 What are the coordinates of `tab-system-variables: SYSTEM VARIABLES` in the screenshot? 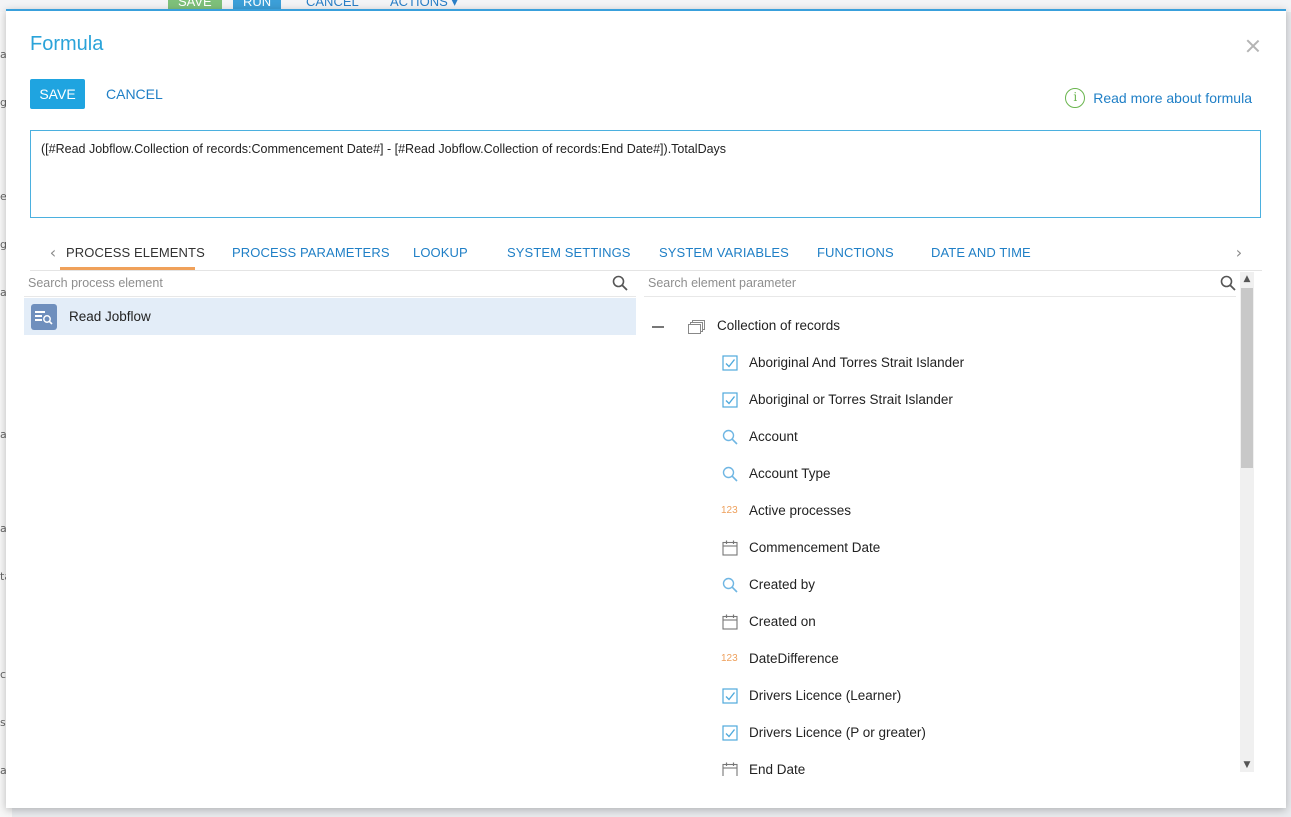 It's located at (724, 252).